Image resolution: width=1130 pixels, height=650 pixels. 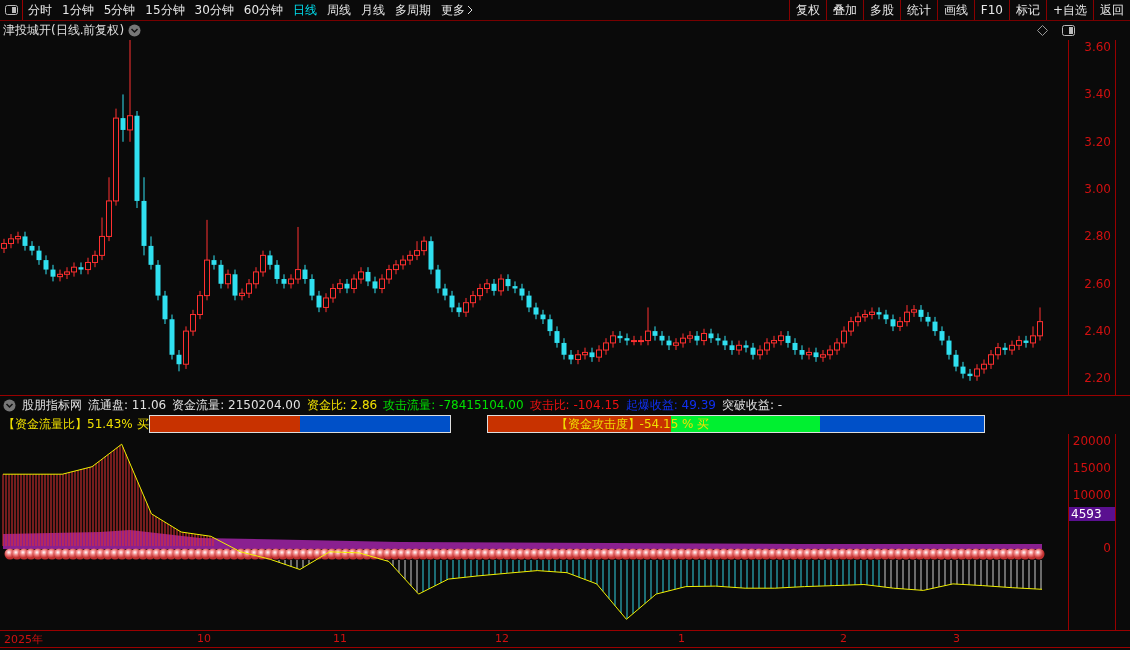 What do you see at coordinates (340, 638) in the screenshot?
I see `date-axis-label: 11` at bounding box center [340, 638].